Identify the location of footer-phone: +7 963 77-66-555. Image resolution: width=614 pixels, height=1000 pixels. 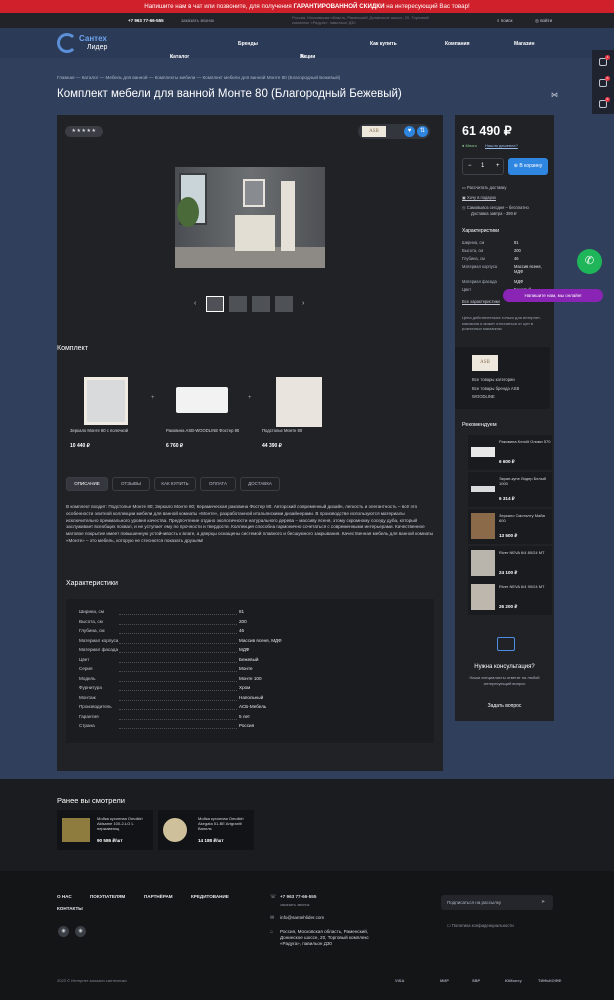
(298, 897).